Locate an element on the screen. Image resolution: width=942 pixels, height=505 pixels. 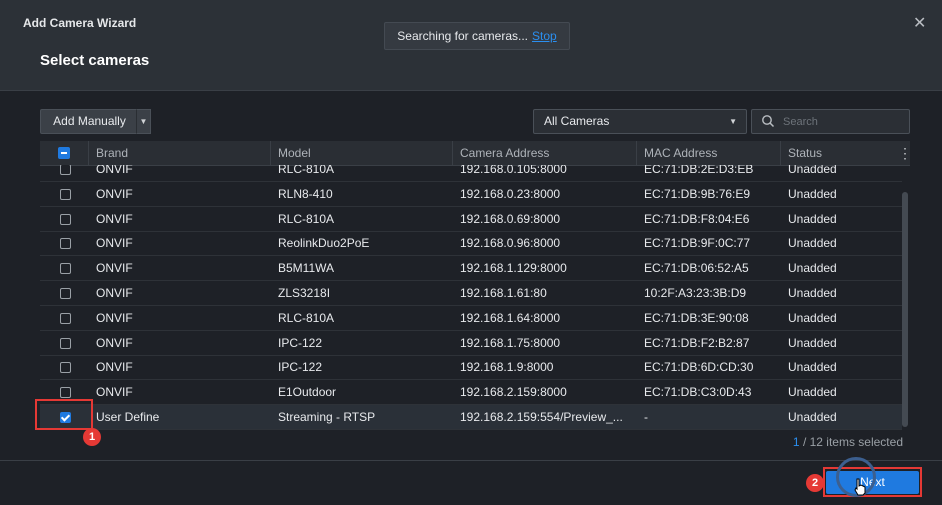
cell-address: 192.168.1.61:80 is located at coordinates (503, 293).